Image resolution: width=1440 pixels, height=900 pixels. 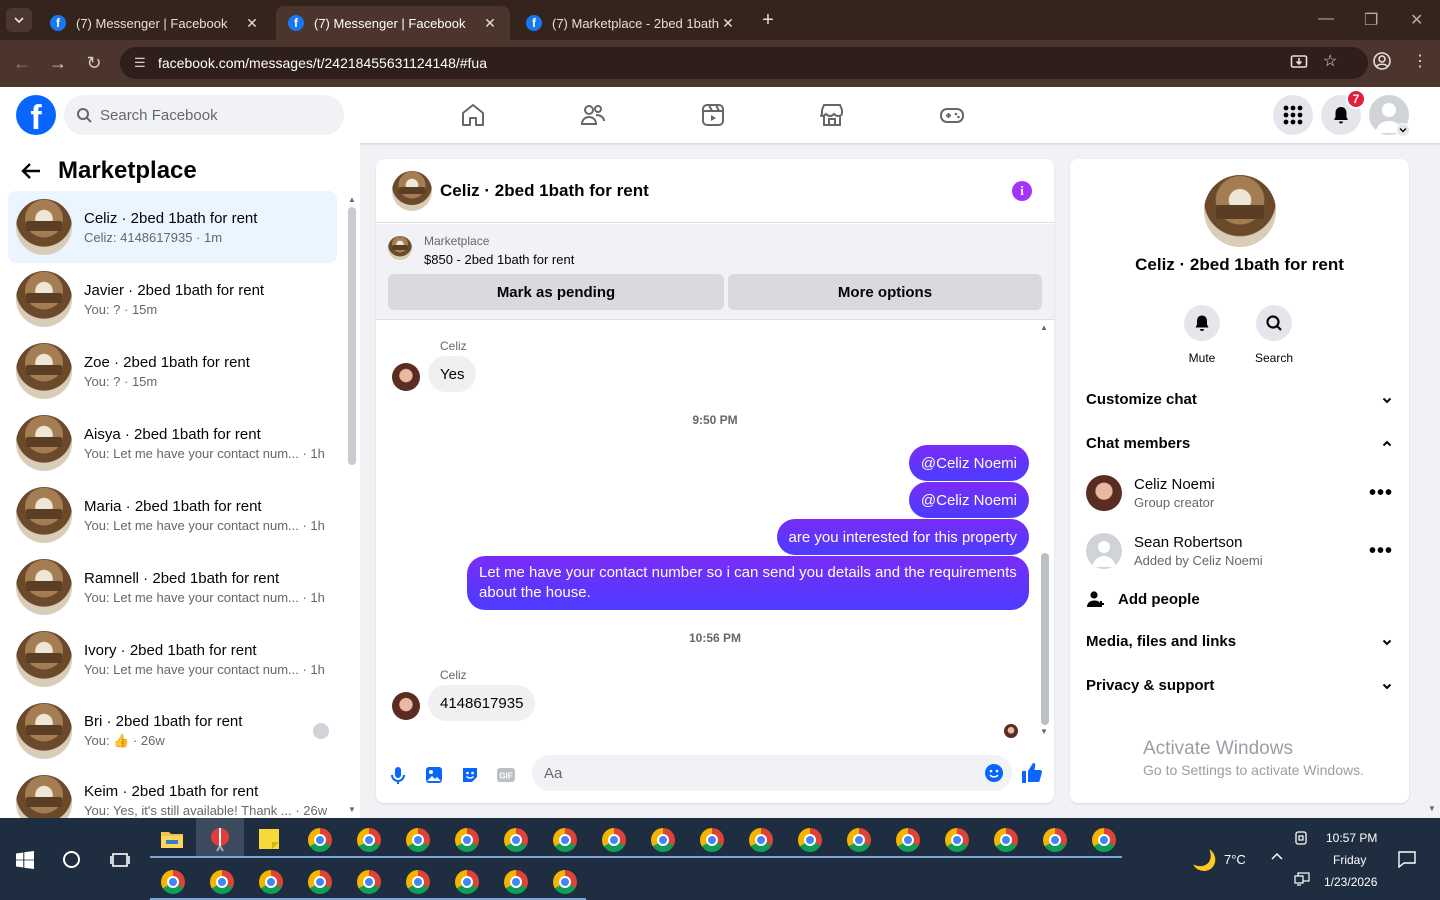 I want to click on mute-button: Mute, so click(x=1202, y=335).